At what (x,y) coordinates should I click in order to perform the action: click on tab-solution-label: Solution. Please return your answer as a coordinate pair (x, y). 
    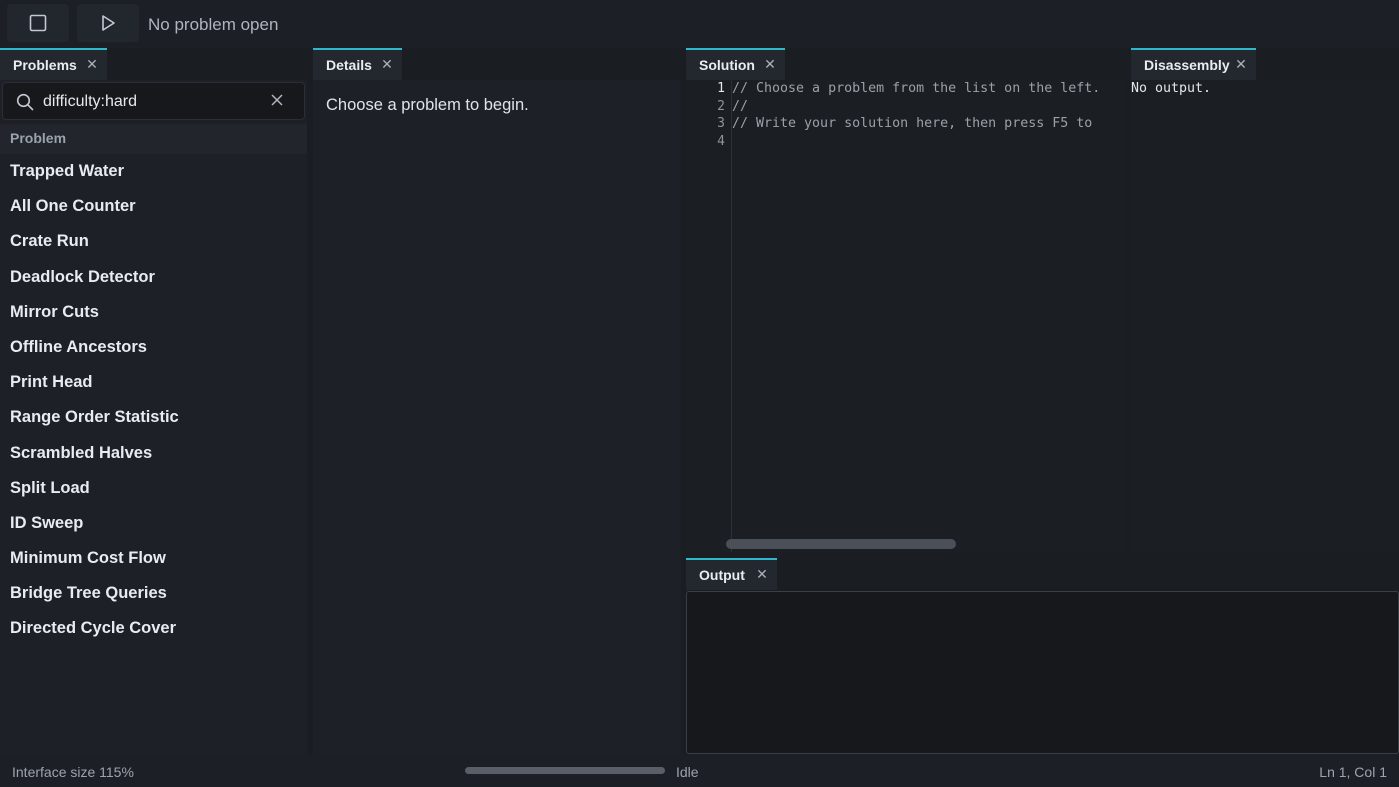
    Looking at the image, I should click on (727, 65).